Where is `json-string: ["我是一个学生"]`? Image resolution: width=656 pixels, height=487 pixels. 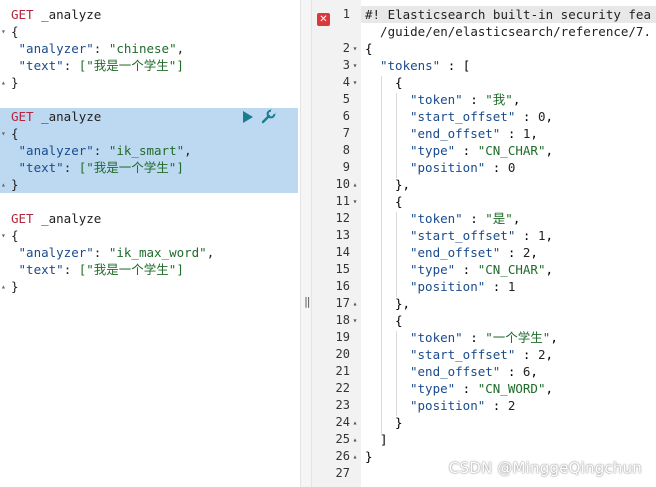
json-string: ["我是一个学生"] is located at coordinates (131, 269).